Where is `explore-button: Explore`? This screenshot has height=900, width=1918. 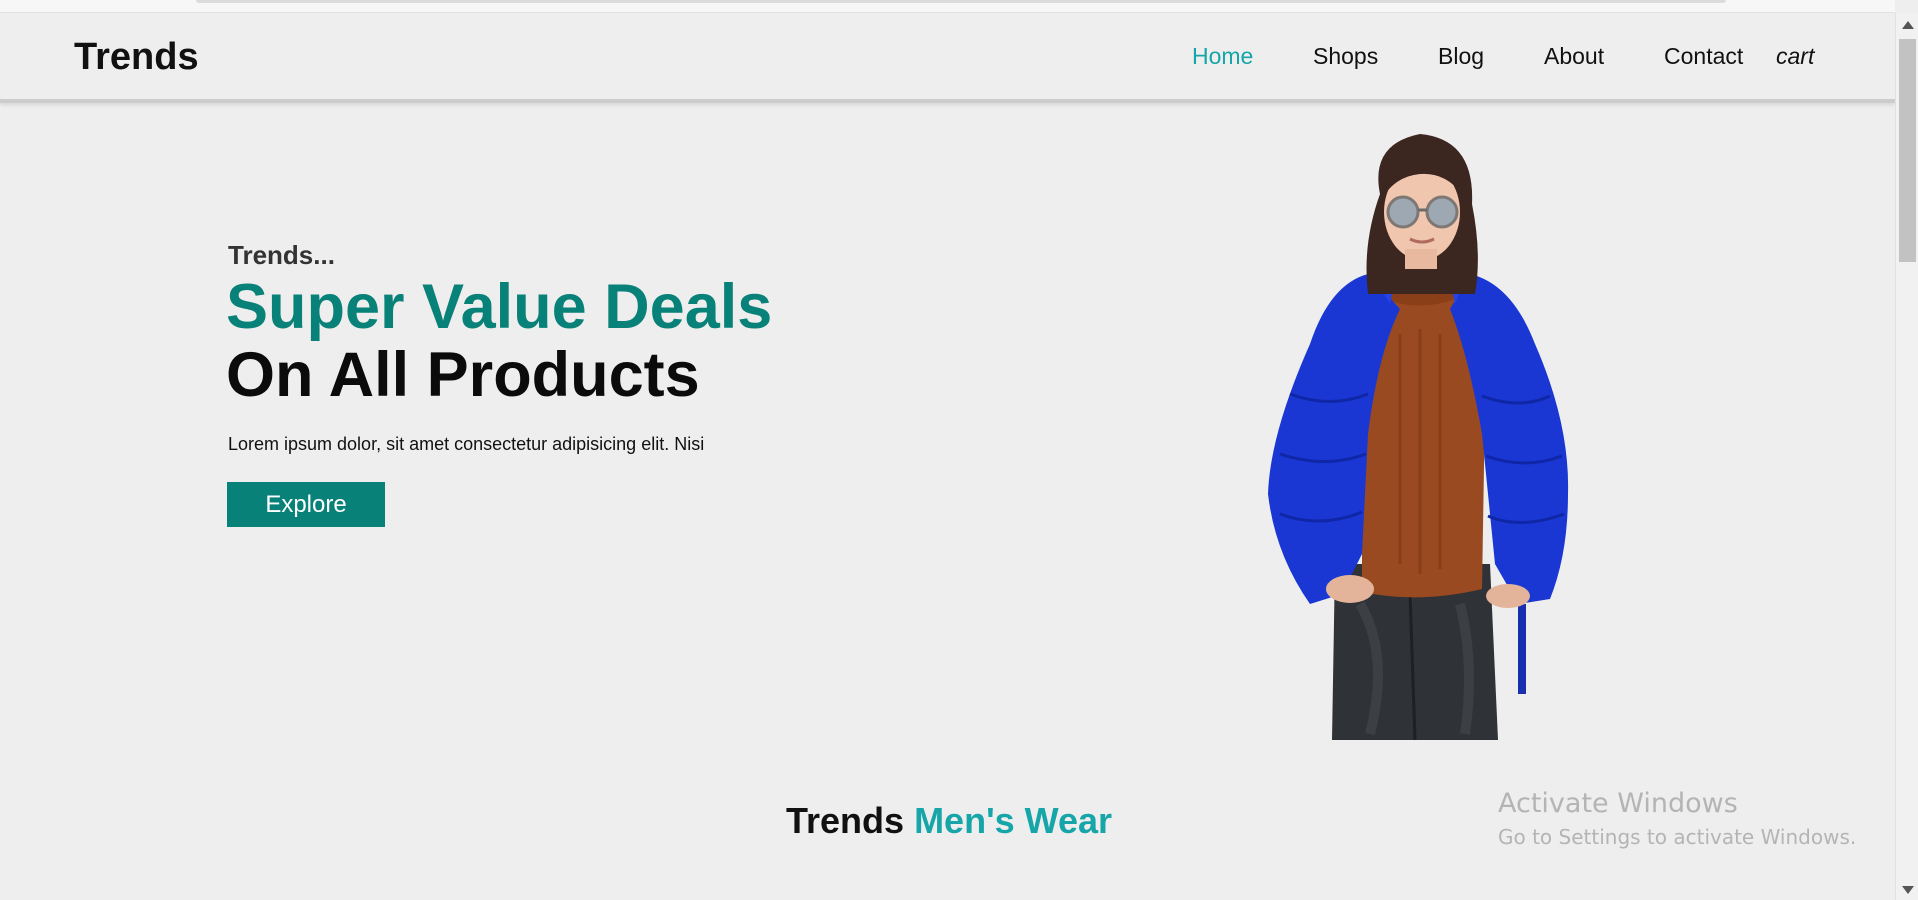
explore-button: Explore is located at coordinates (306, 504).